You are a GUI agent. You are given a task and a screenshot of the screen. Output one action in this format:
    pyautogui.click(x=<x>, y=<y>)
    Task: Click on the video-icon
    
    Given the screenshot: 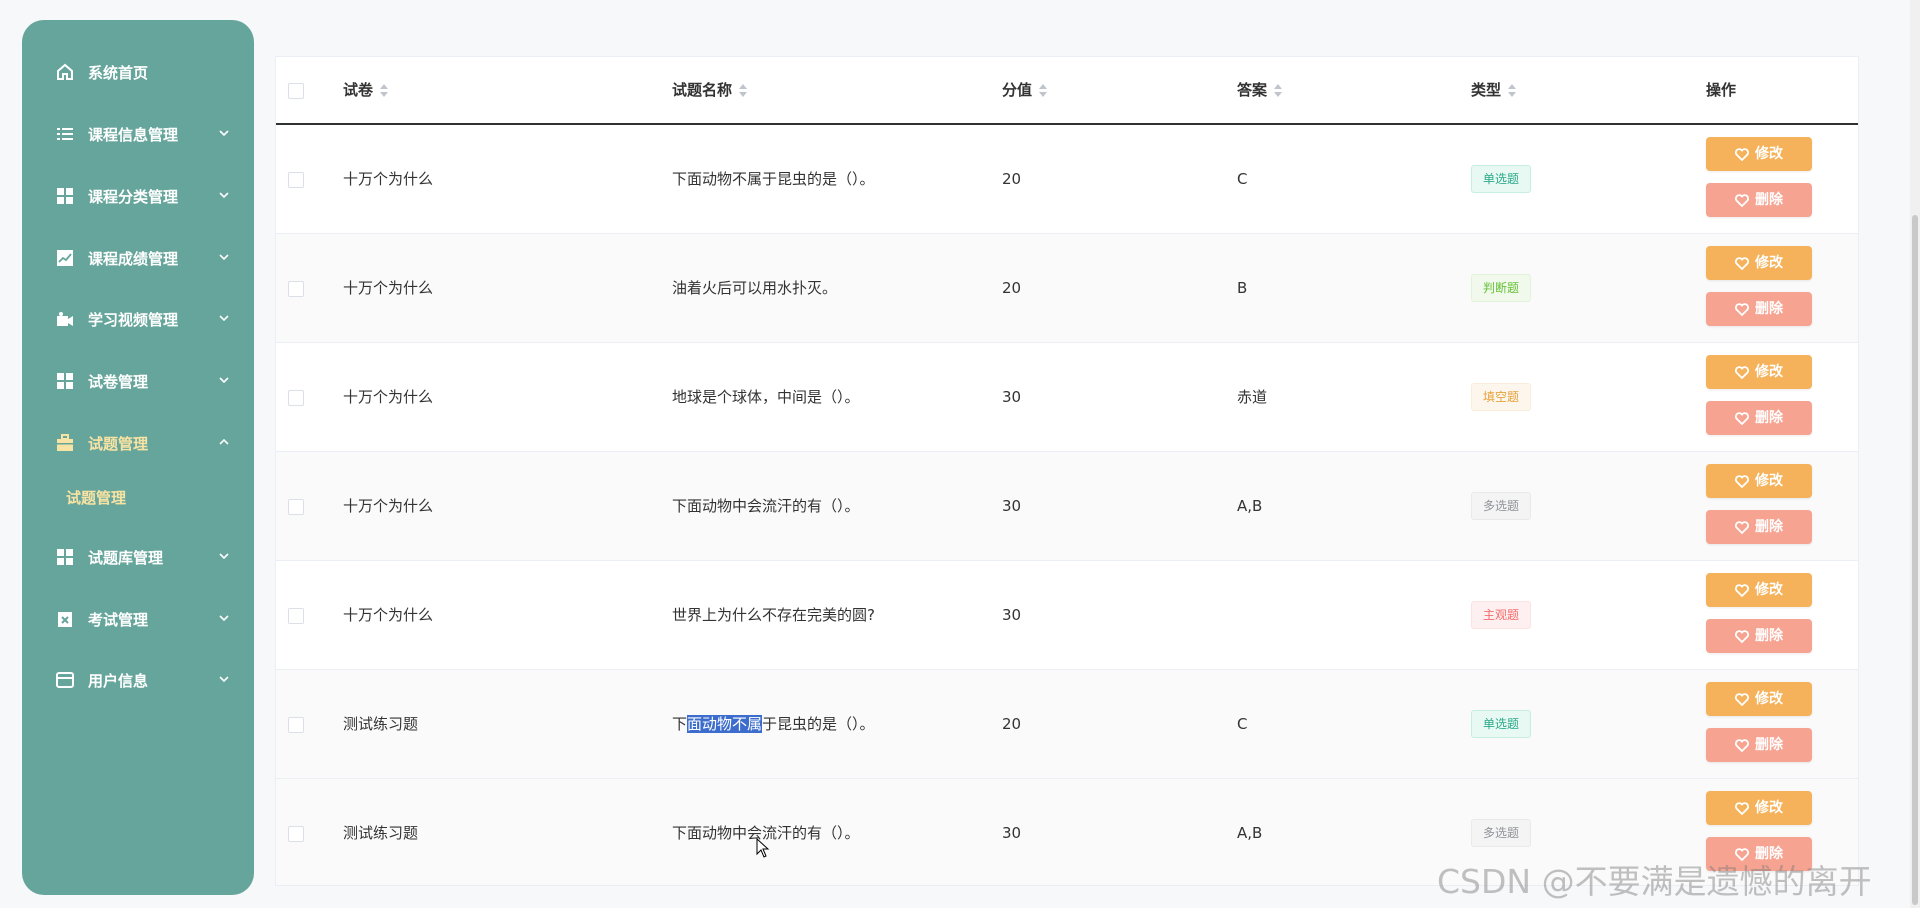 What is the action you would take?
    pyautogui.click(x=65, y=319)
    